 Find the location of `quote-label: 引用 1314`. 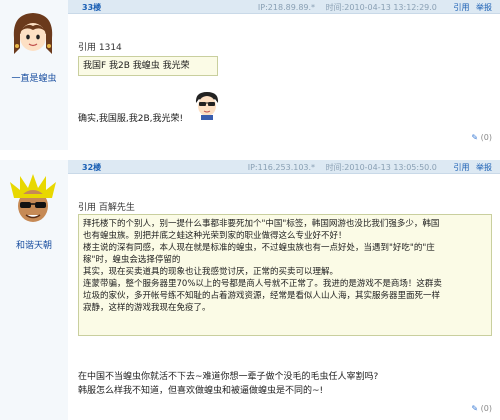

quote-label: 引用 1314 is located at coordinates (100, 48).